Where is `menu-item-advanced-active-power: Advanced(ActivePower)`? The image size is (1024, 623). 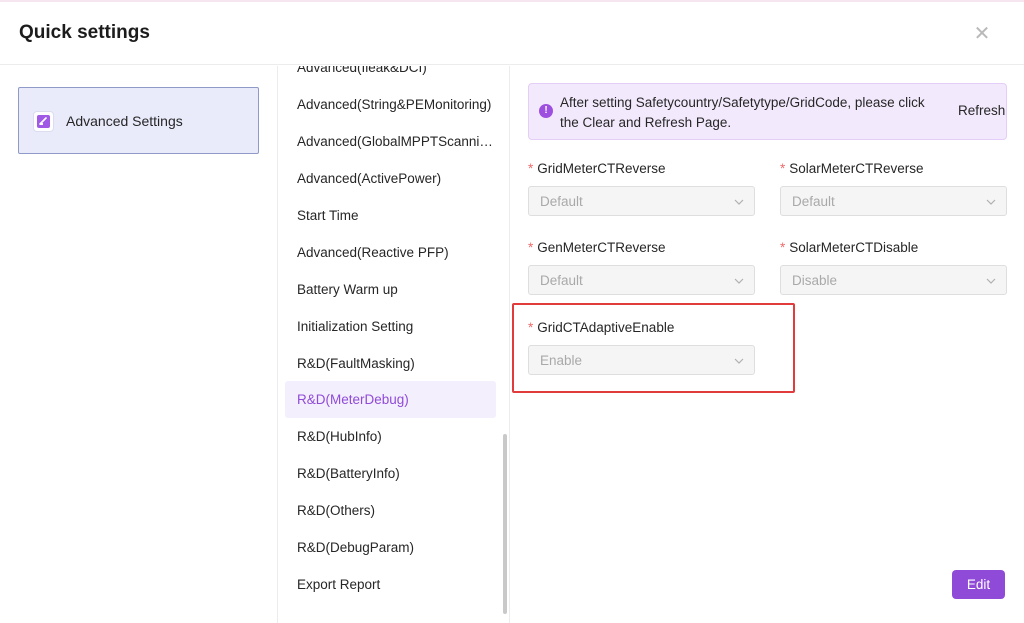
menu-item-advanced-active-power: Advanced(ActivePower) is located at coordinates (390, 178).